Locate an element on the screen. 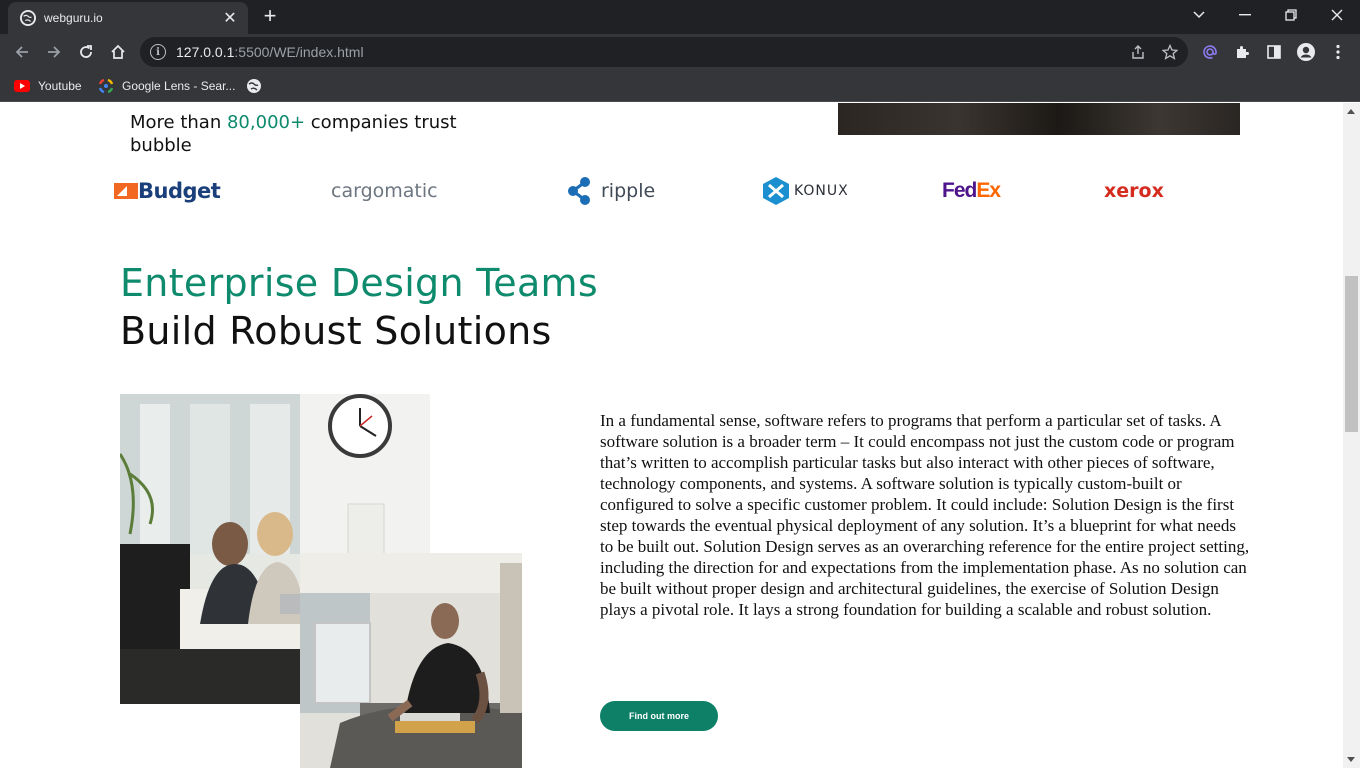  tab-search-icon is located at coordinates (1199, 15).